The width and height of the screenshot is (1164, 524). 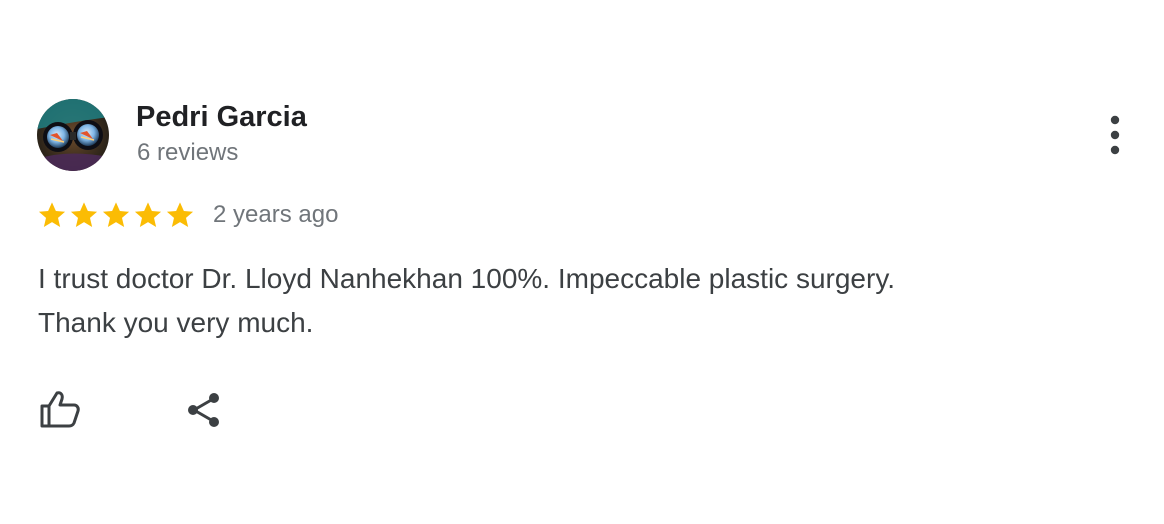 I want to click on share-icon, so click(x=203, y=410).